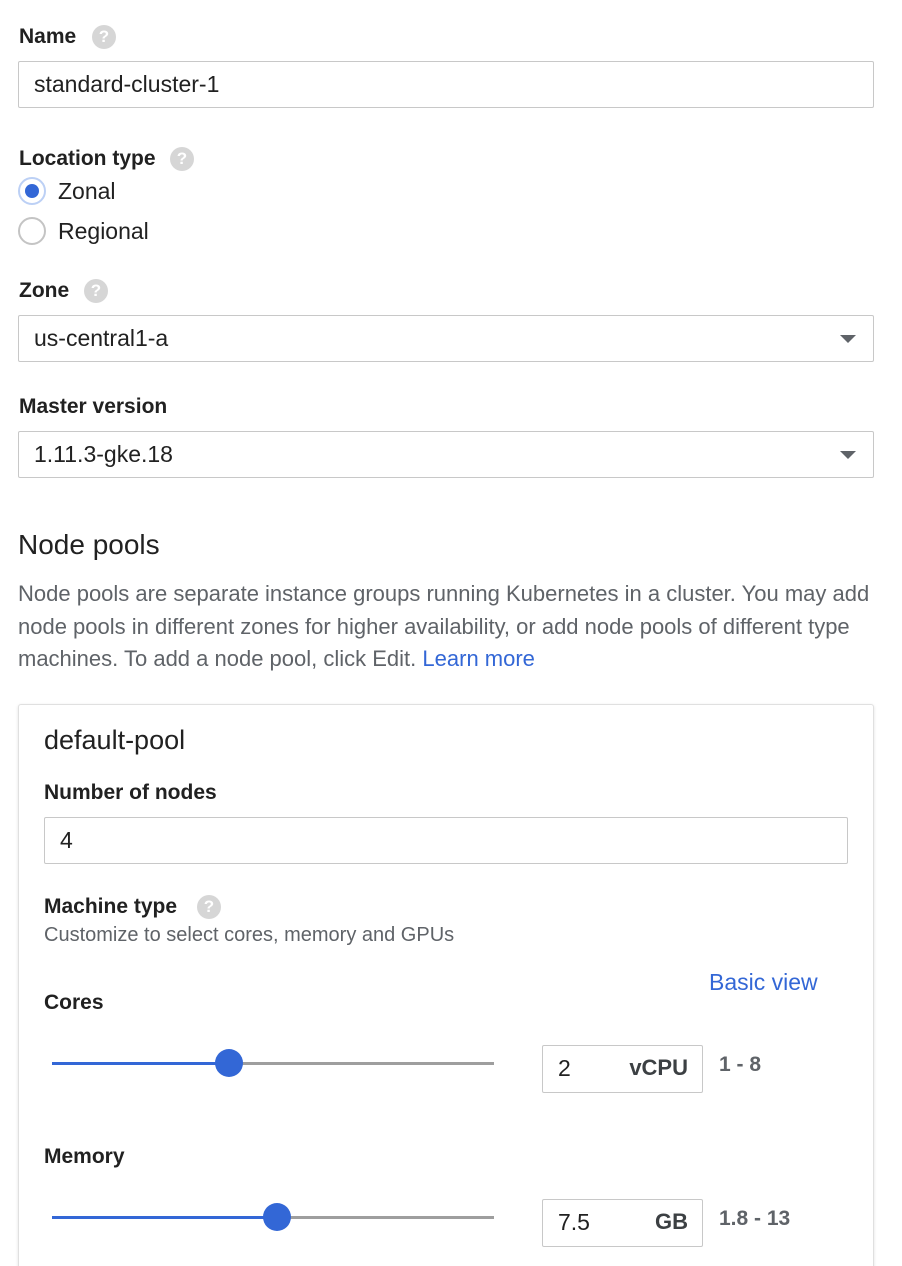  Describe the element at coordinates (101, 338) in the screenshot. I see `zone-select-value: us-central1-a` at that location.